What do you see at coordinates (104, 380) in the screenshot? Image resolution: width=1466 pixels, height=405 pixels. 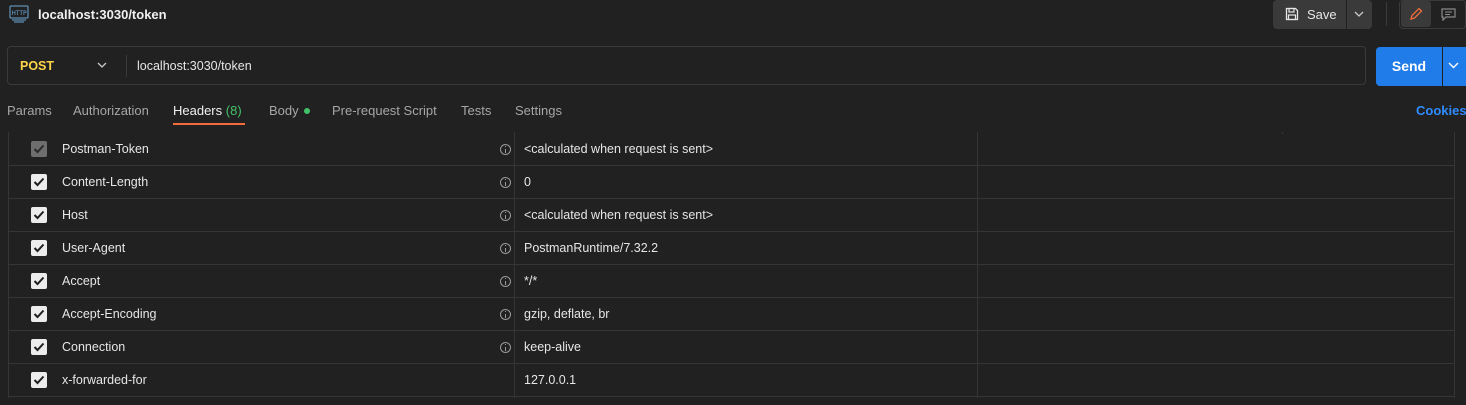 I see `header-key: x-forwarded-for` at bounding box center [104, 380].